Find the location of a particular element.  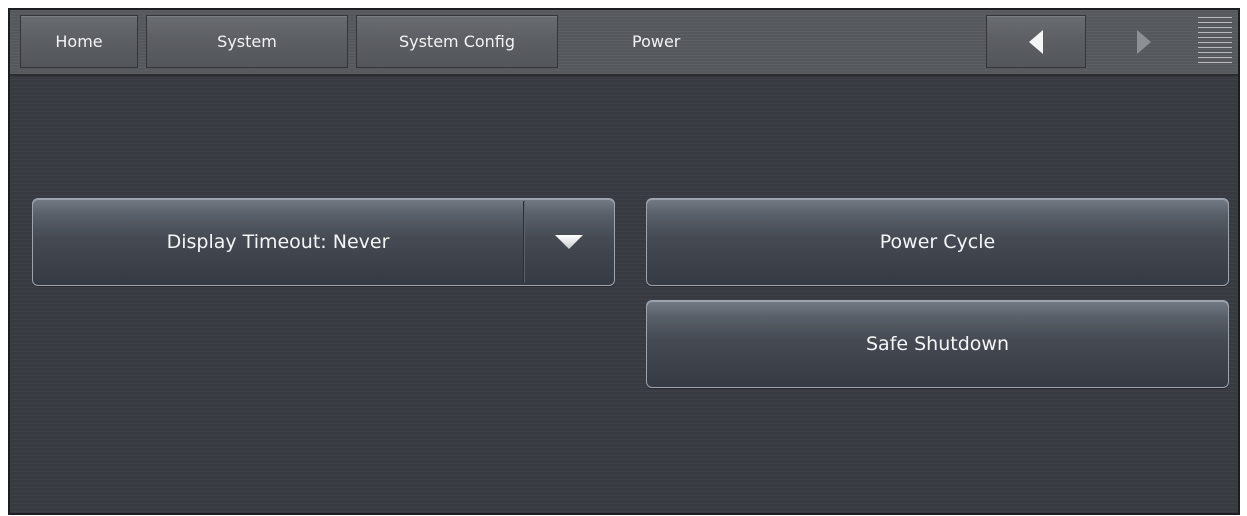

display-timeout-dropdown: Display Timeout: Never is located at coordinates (323, 242).